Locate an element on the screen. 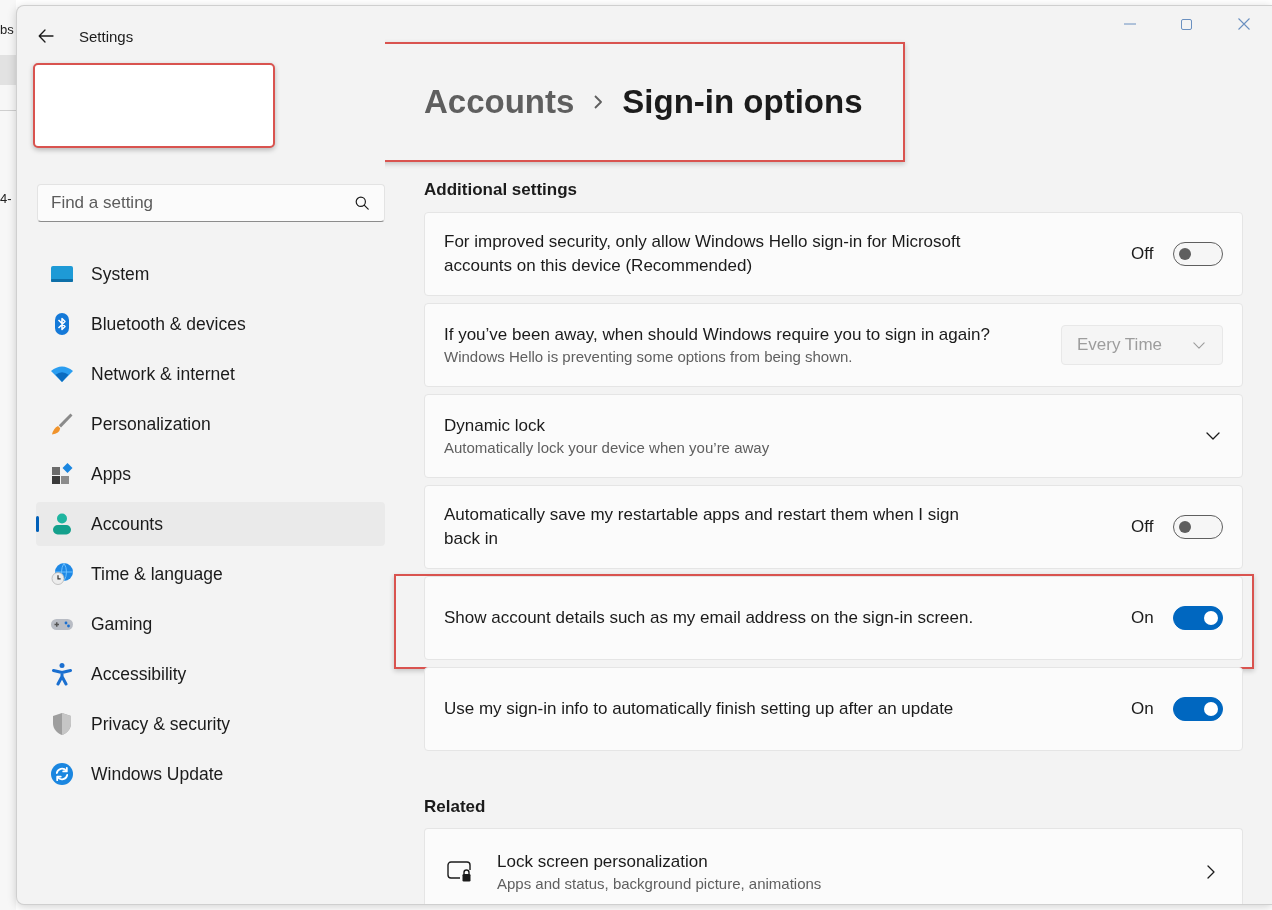 The width and height of the screenshot is (1272, 910). globe-clock-icon is located at coordinates (62, 574).